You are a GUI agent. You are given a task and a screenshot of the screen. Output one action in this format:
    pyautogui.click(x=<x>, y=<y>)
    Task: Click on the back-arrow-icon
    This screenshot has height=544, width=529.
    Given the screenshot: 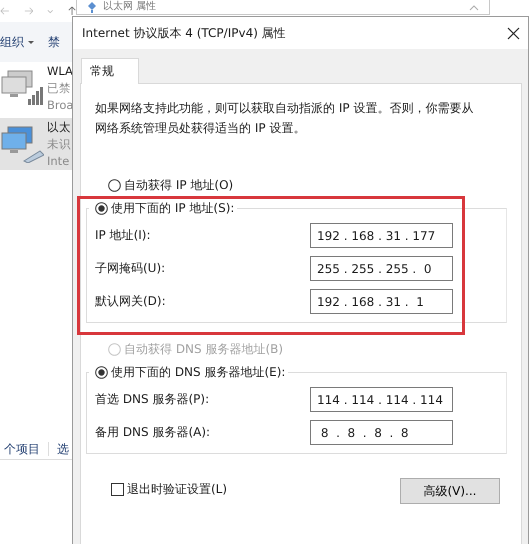 What is the action you would take?
    pyautogui.click(x=5, y=11)
    